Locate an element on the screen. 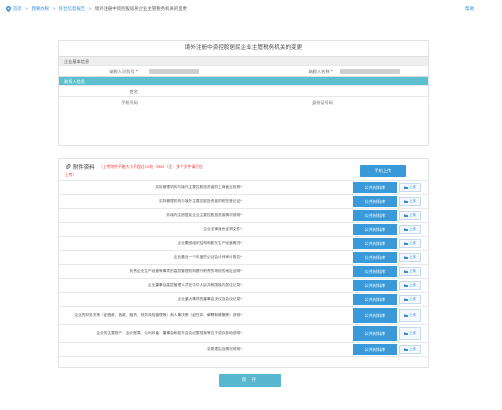  attachment-label-text: 企业法律身份证明文件 is located at coordinates (222, 229).